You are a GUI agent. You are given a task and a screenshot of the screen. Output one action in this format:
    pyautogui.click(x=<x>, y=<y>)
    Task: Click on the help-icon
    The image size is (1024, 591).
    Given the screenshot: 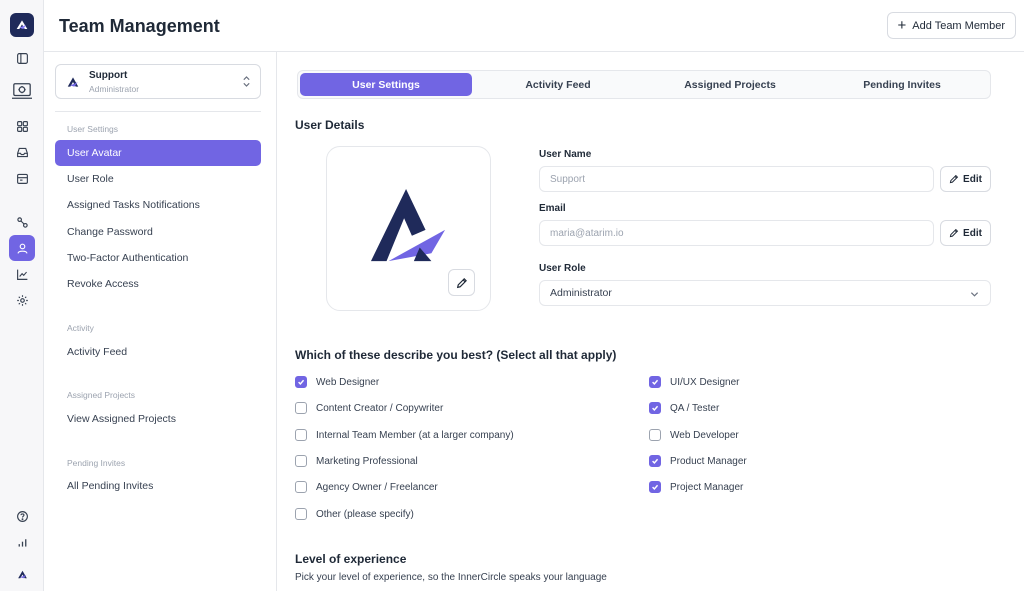 What is the action you would take?
    pyautogui.click(x=22, y=516)
    